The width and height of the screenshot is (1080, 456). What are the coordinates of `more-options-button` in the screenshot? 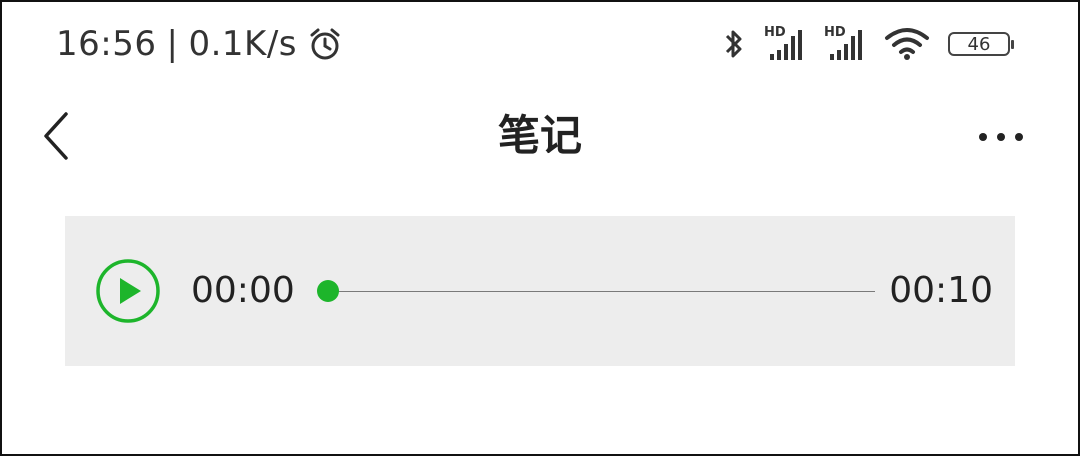 It's located at (1001, 137).